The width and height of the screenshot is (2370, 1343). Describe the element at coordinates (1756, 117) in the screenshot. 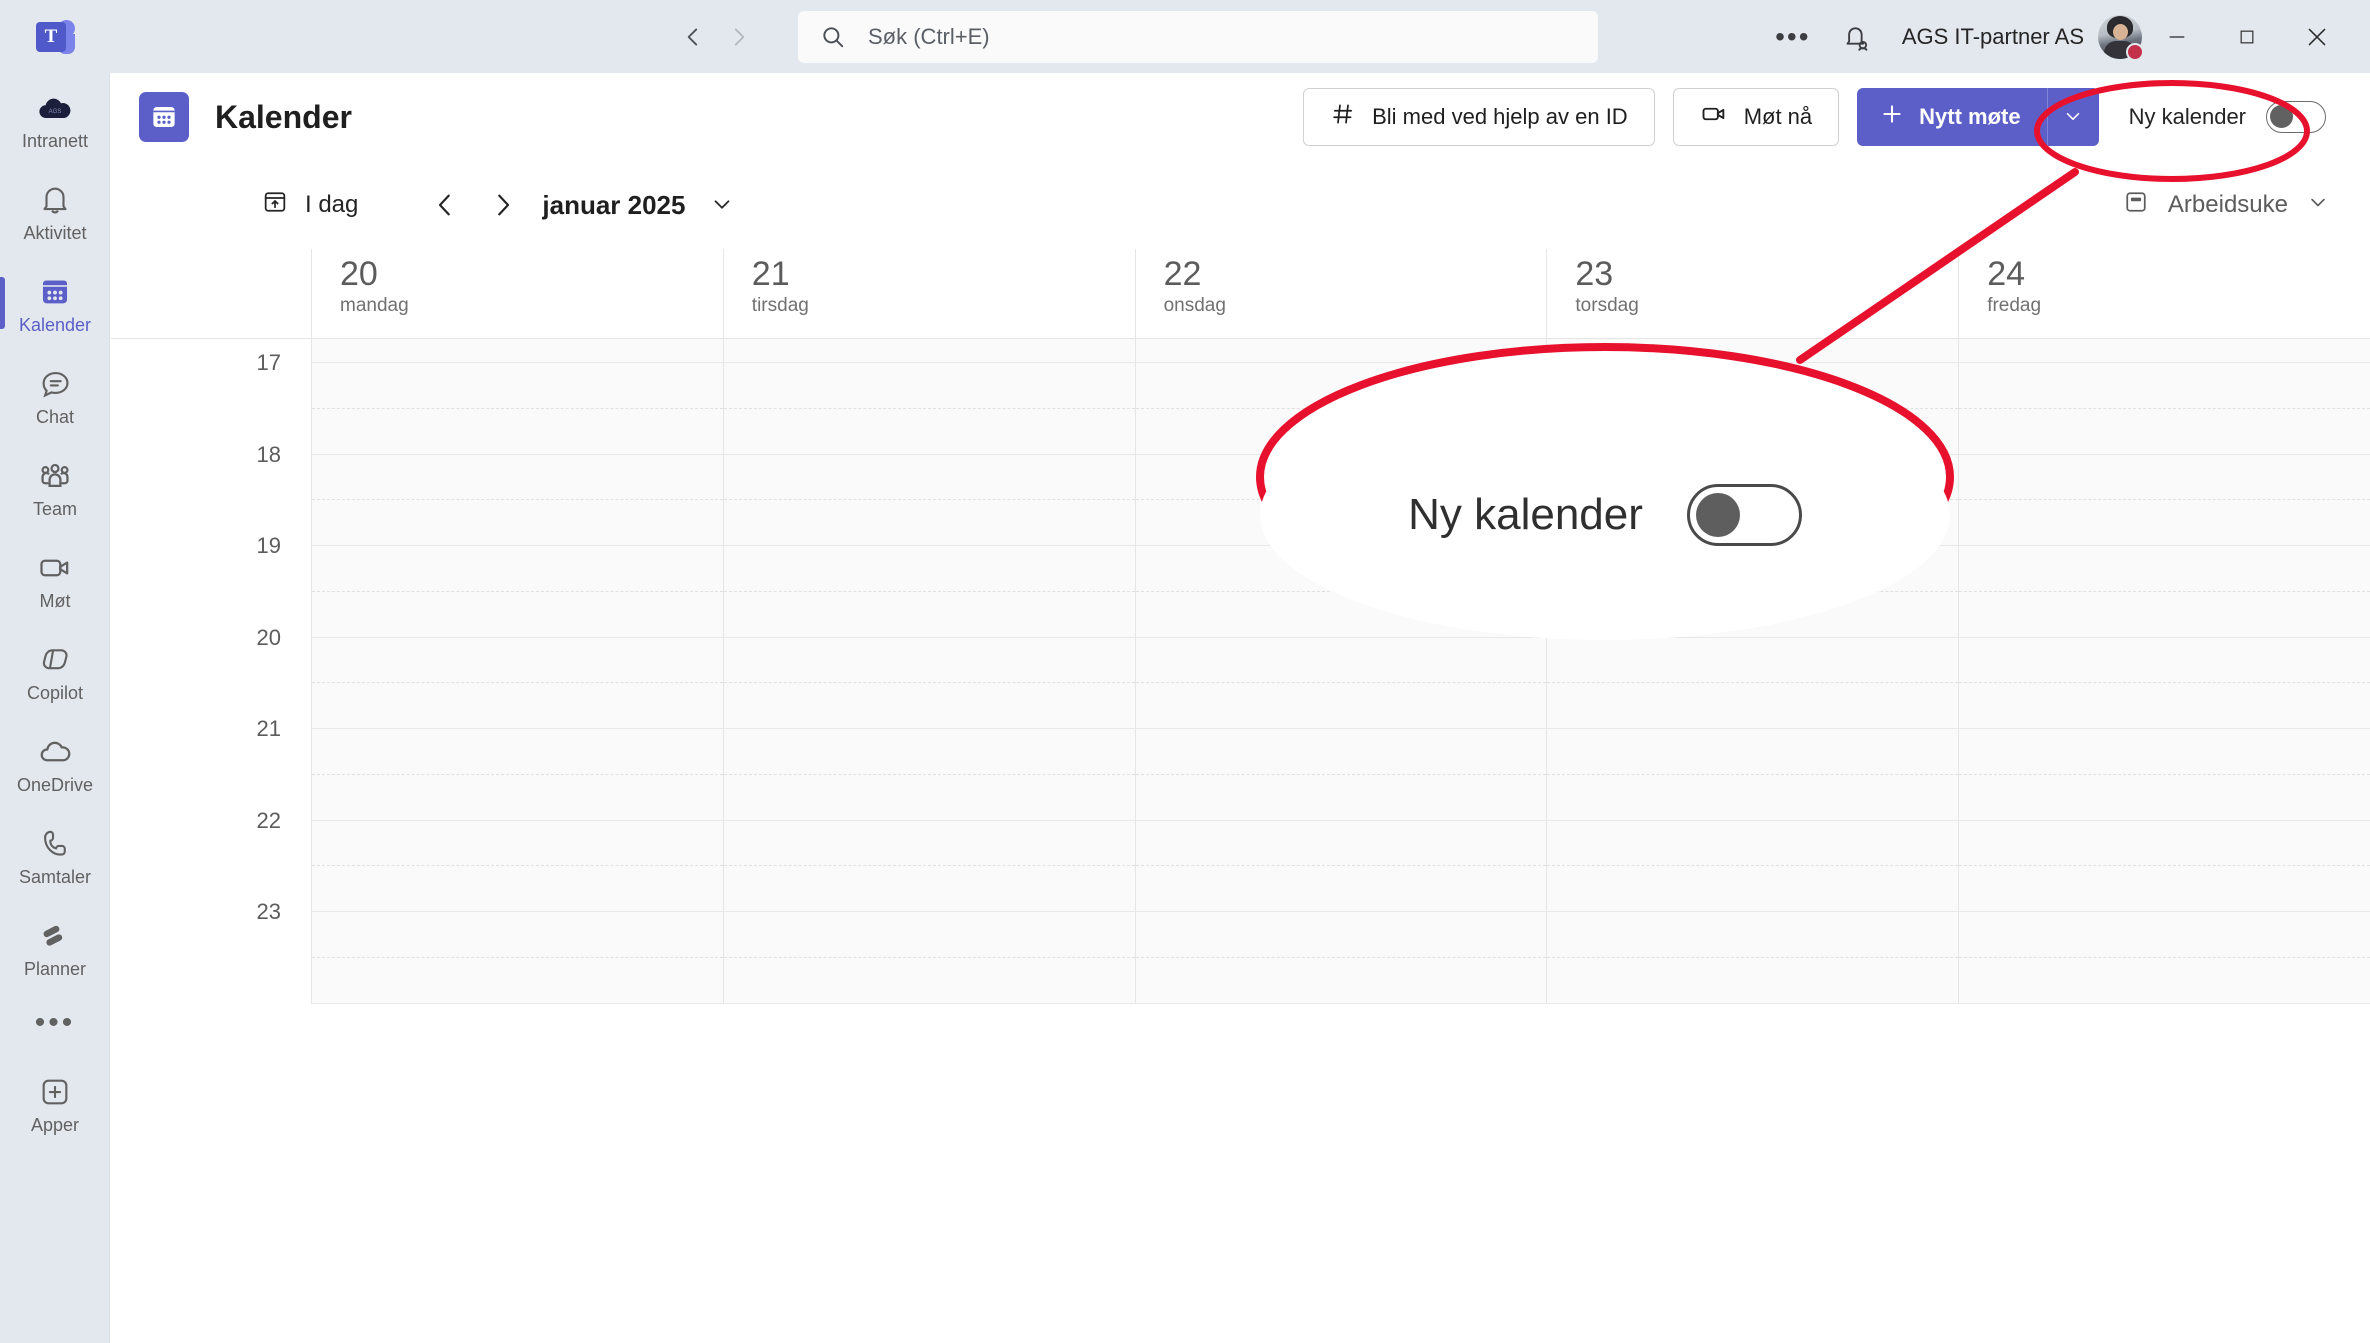

I see `meet-now-button: Møt nå` at that location.